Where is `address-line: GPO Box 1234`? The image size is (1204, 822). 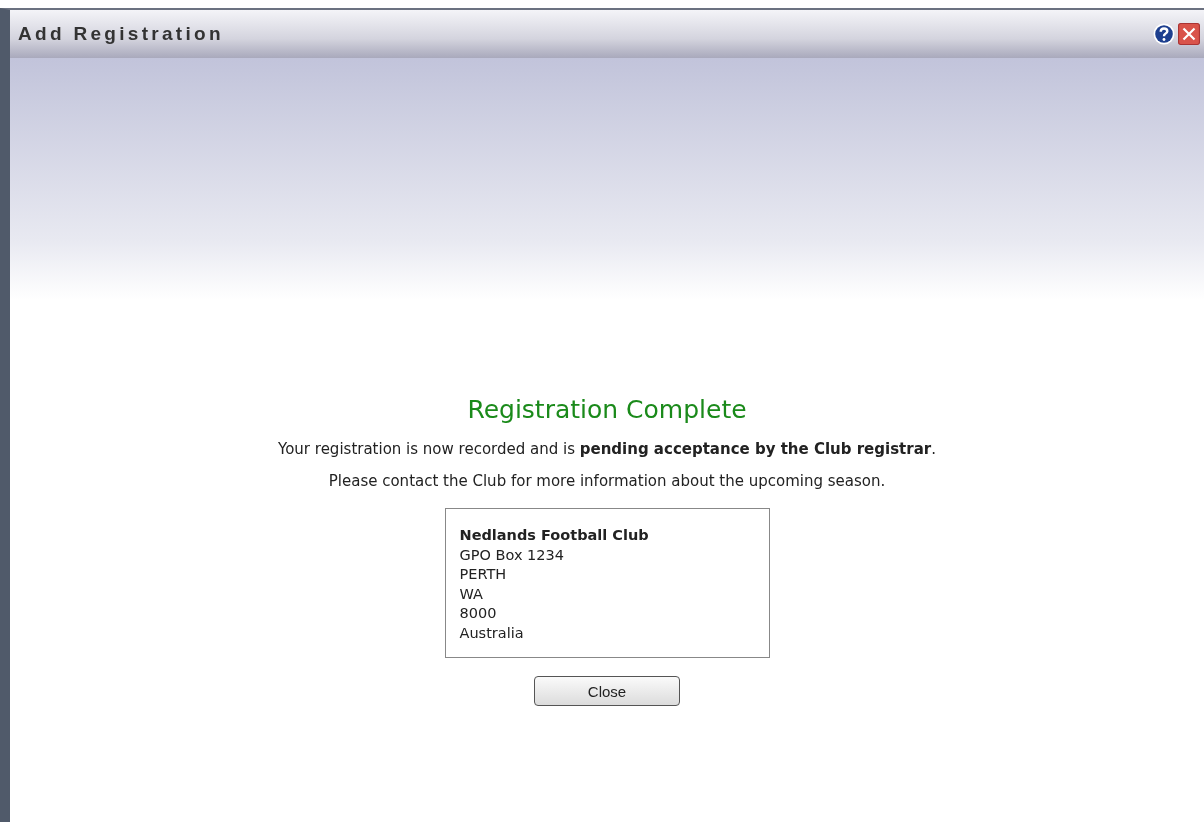 address-line: GPO Box 1234 is located at coordinates (512, 555).